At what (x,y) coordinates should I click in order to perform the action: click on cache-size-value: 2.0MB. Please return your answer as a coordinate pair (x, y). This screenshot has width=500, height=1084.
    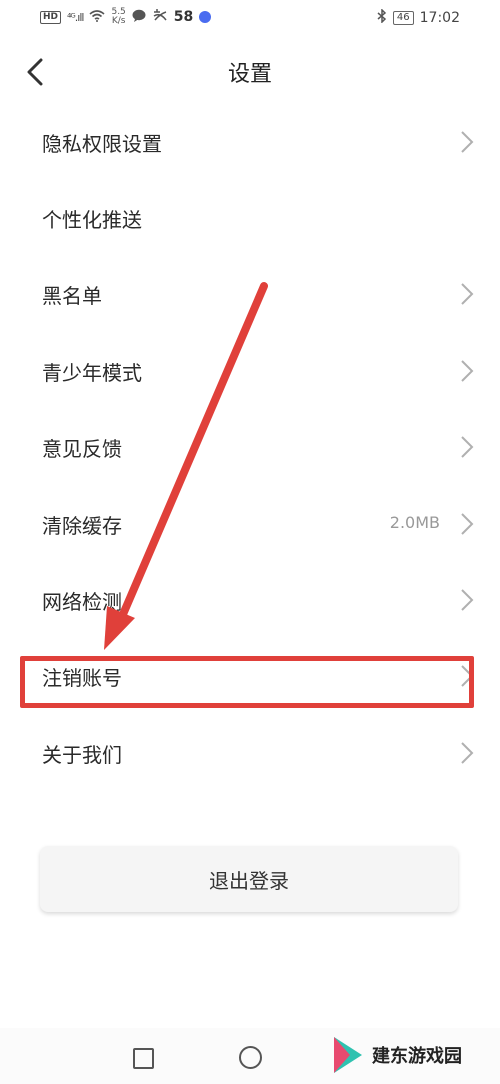
    Looking at the image, I should click on (414, 522).